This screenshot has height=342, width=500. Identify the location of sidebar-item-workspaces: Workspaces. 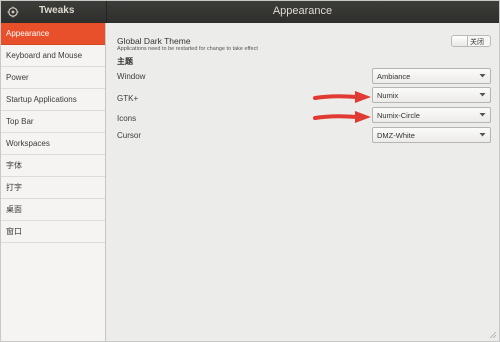
(53, 144).